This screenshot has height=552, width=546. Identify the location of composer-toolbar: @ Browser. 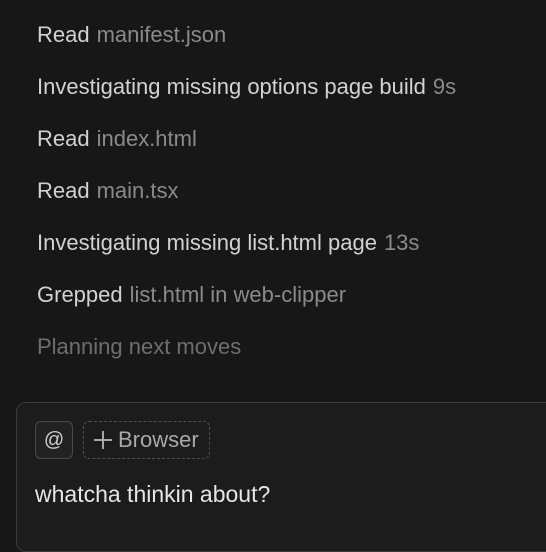
(122, 440).